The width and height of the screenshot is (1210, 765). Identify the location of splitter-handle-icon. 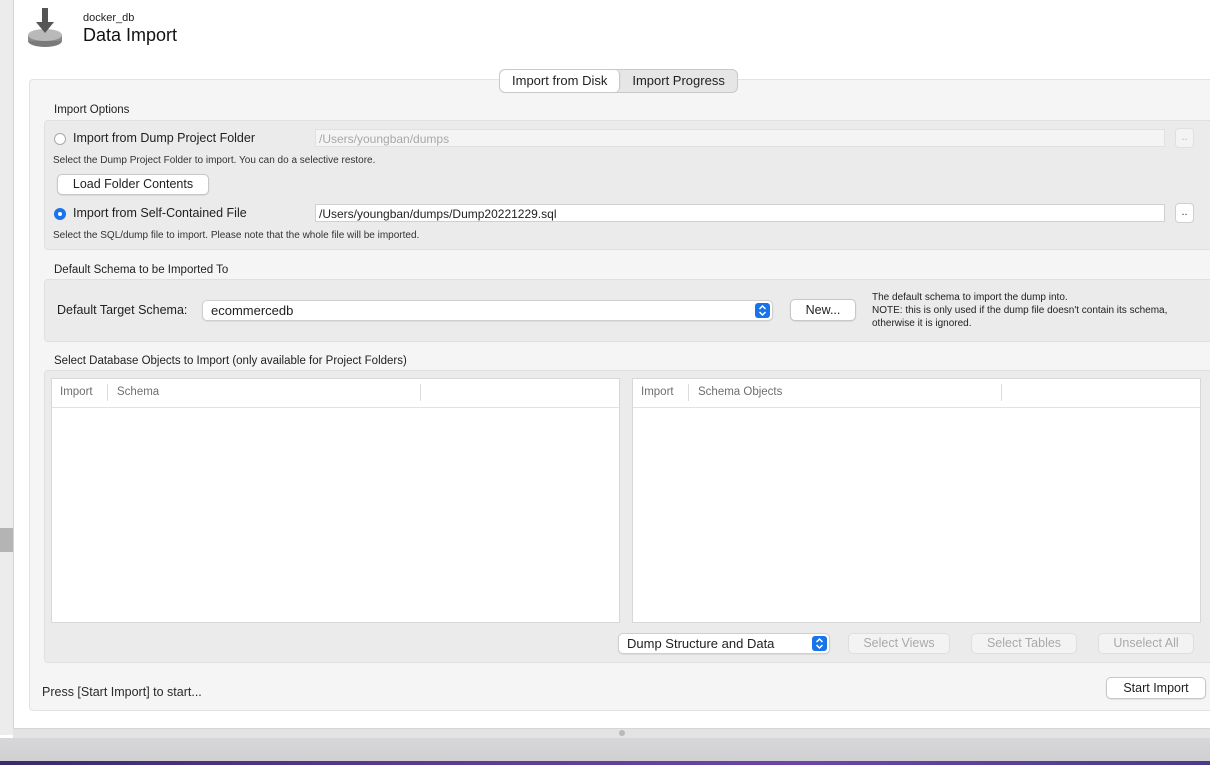
(622, 733).